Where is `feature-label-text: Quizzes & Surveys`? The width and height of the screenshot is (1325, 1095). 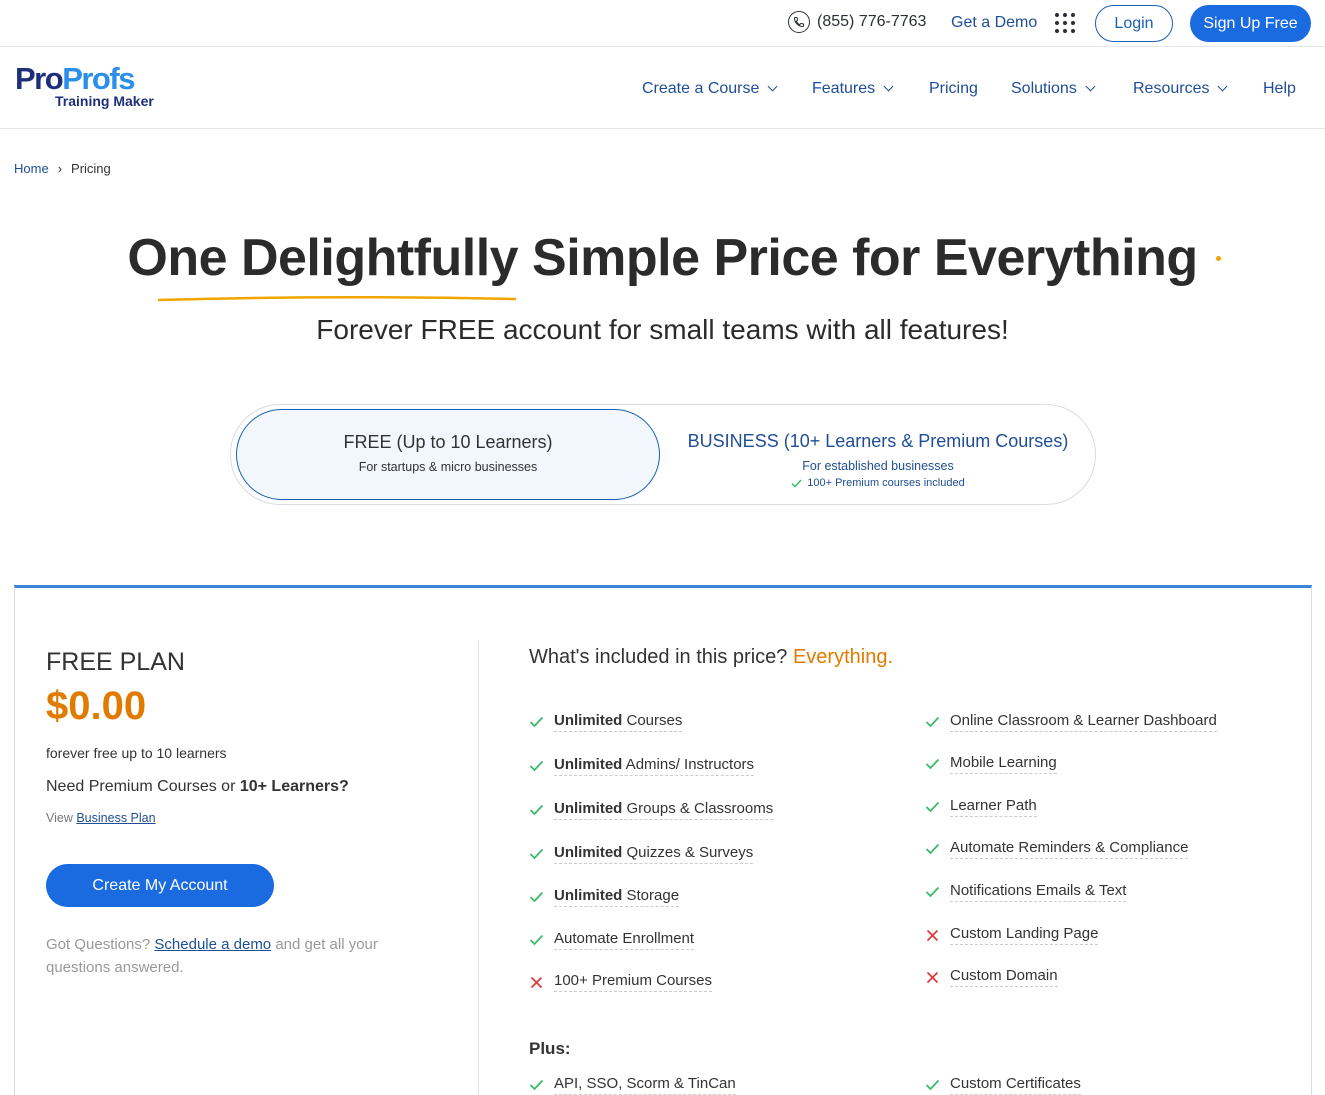
feature-label-text: Quizzes & Surveys is located at coordinates (688, 852).